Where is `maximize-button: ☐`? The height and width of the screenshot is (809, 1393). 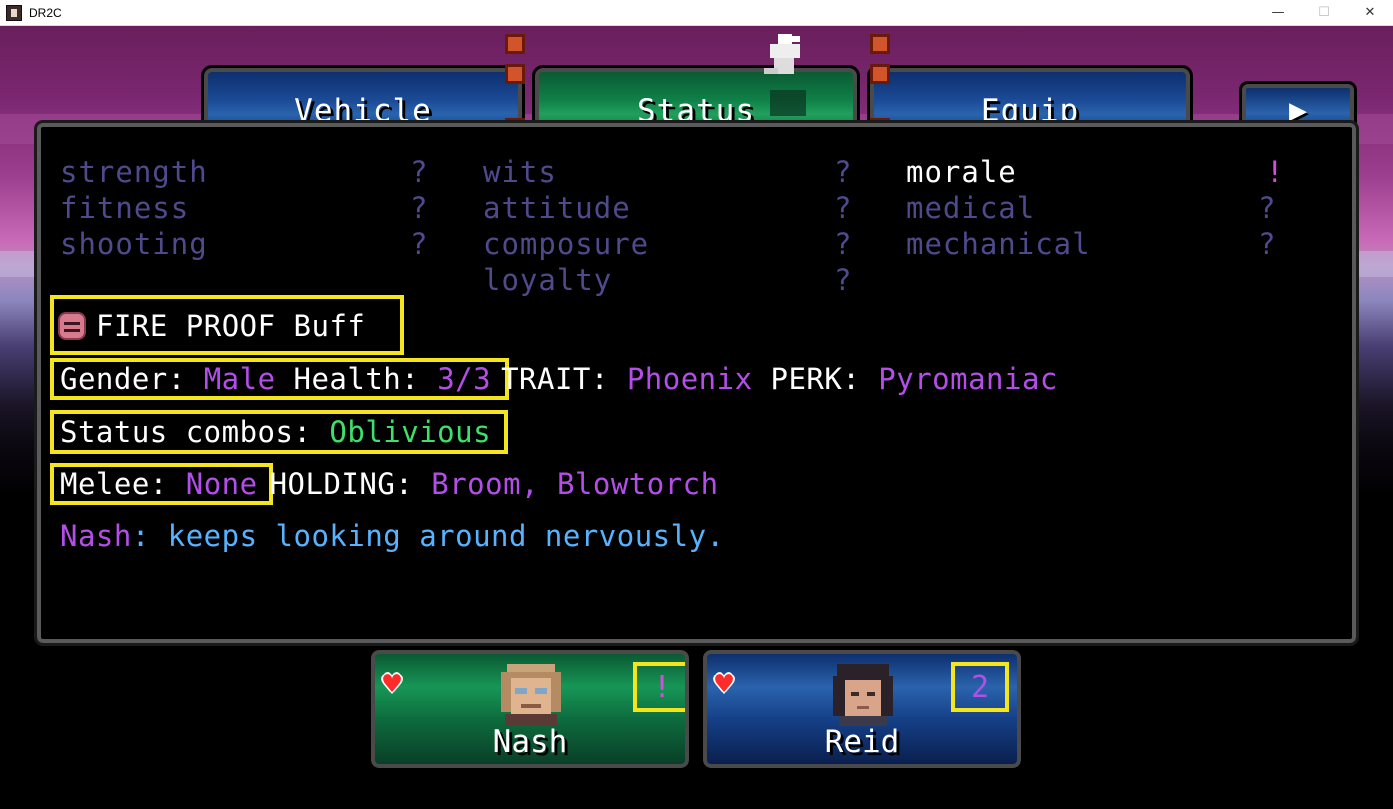 maximize-button: ☐ is located at coordinates (1324, 13).